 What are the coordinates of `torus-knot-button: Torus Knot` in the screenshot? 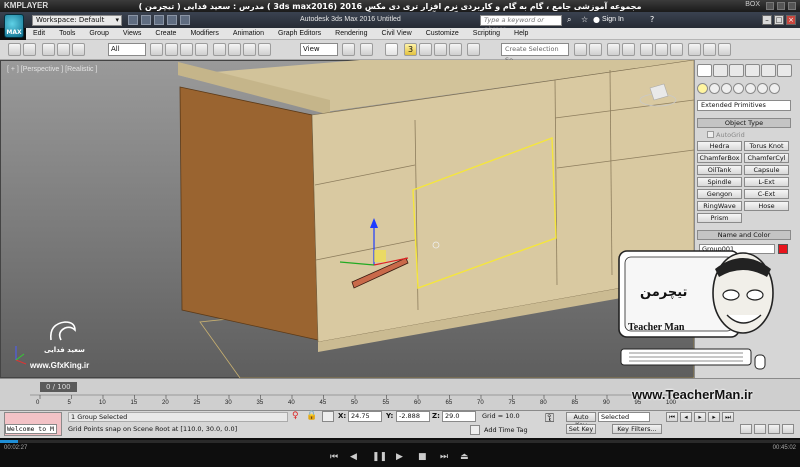 It's located at (766, 146).